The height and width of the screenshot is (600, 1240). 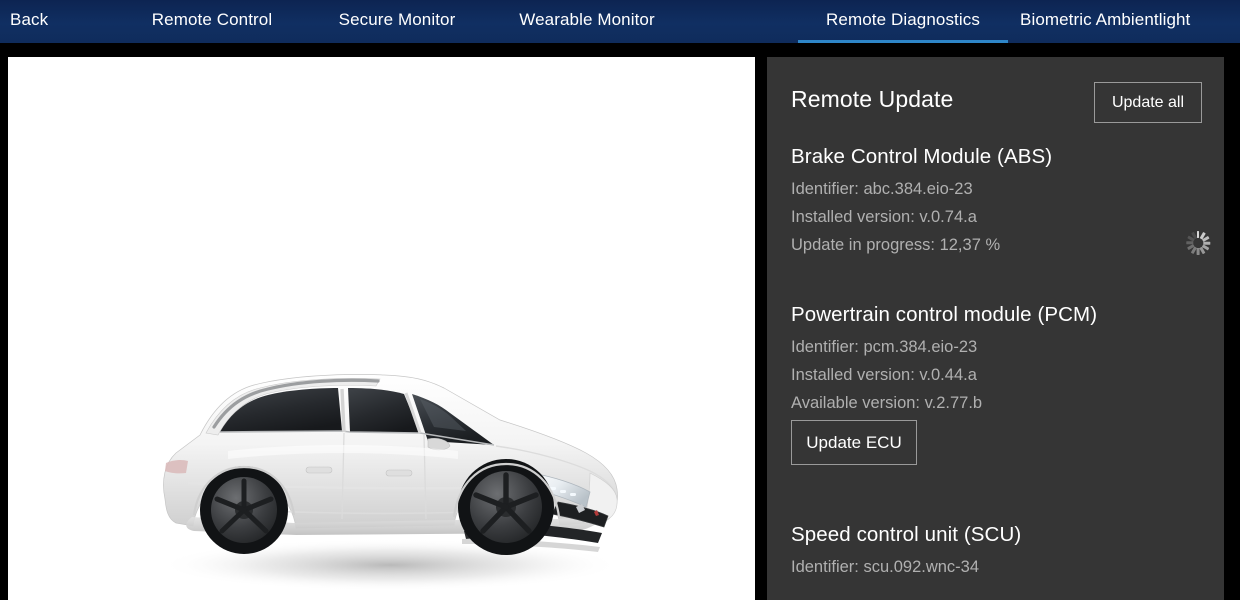 I want to click on tab-label: Biometric Ambientlight, so click(x=1105, y=19).